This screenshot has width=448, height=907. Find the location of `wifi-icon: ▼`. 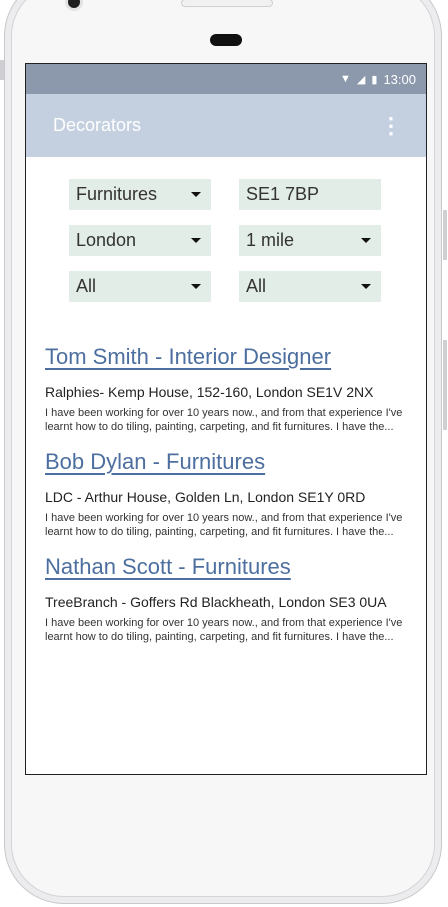

wifi-icon: ▼ is located at coordinates (345, 79).